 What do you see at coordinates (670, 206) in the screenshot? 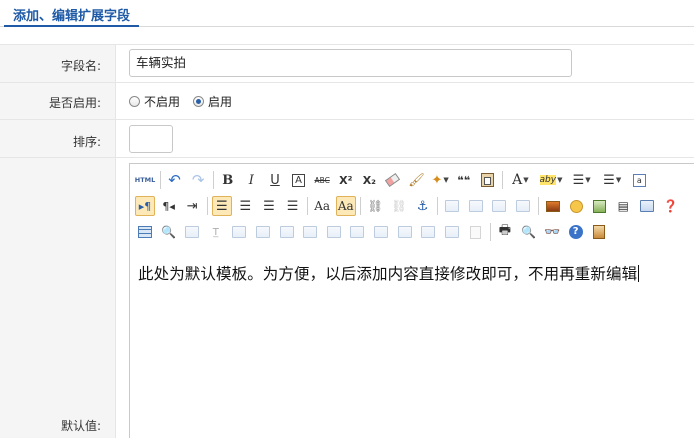
I see `map-button: ❓` at bounding box center [670, 206].